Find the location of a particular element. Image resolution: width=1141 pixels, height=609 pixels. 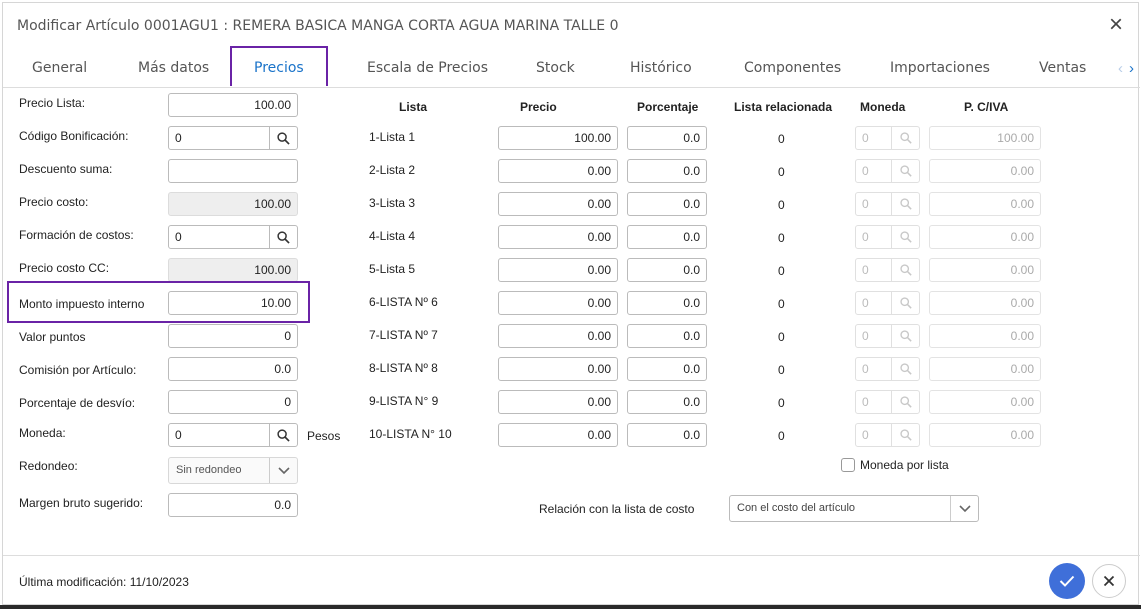

price-row-lista: 5-Lista 5 is located at coordinates (392, 269).